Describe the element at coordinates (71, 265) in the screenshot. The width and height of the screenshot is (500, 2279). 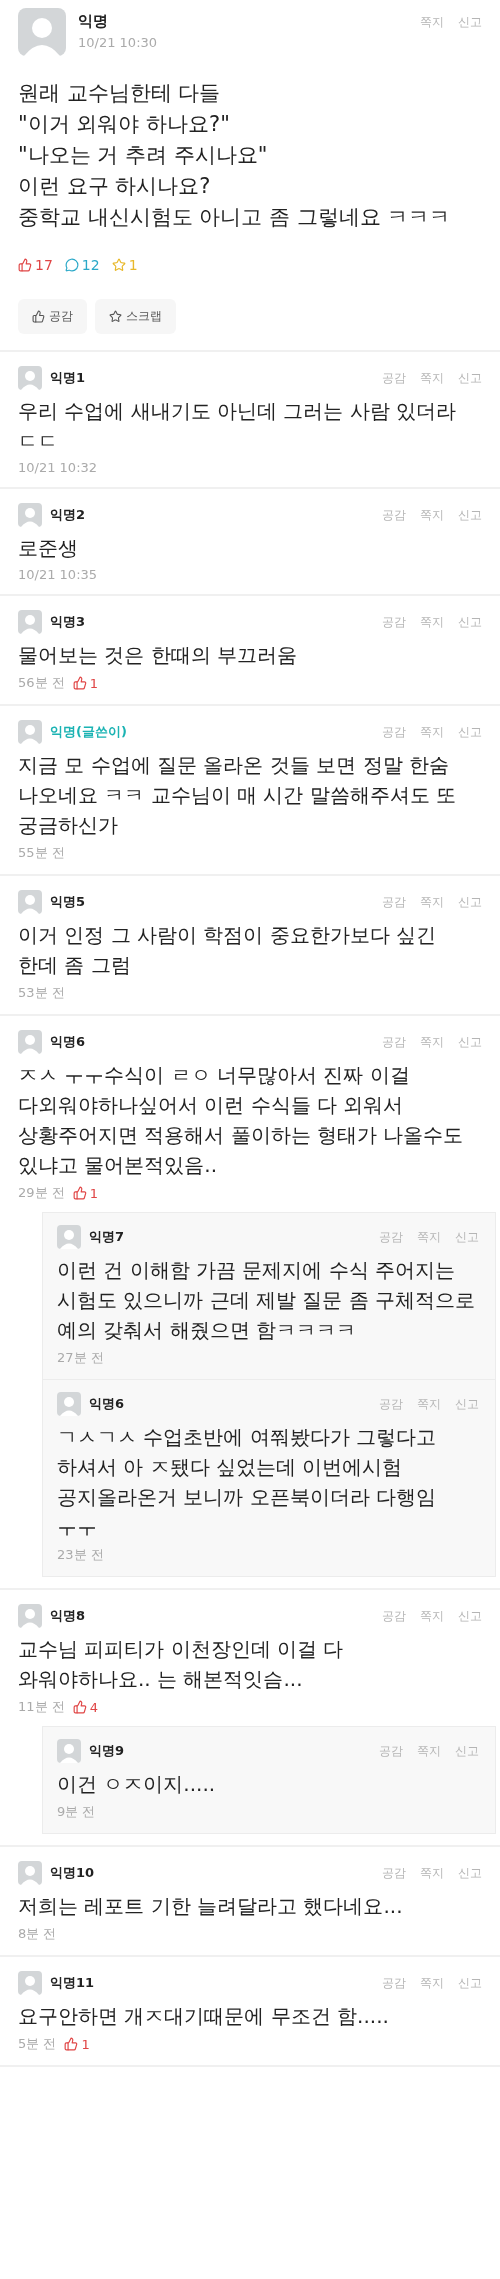
I see `comment-icon` at that location.